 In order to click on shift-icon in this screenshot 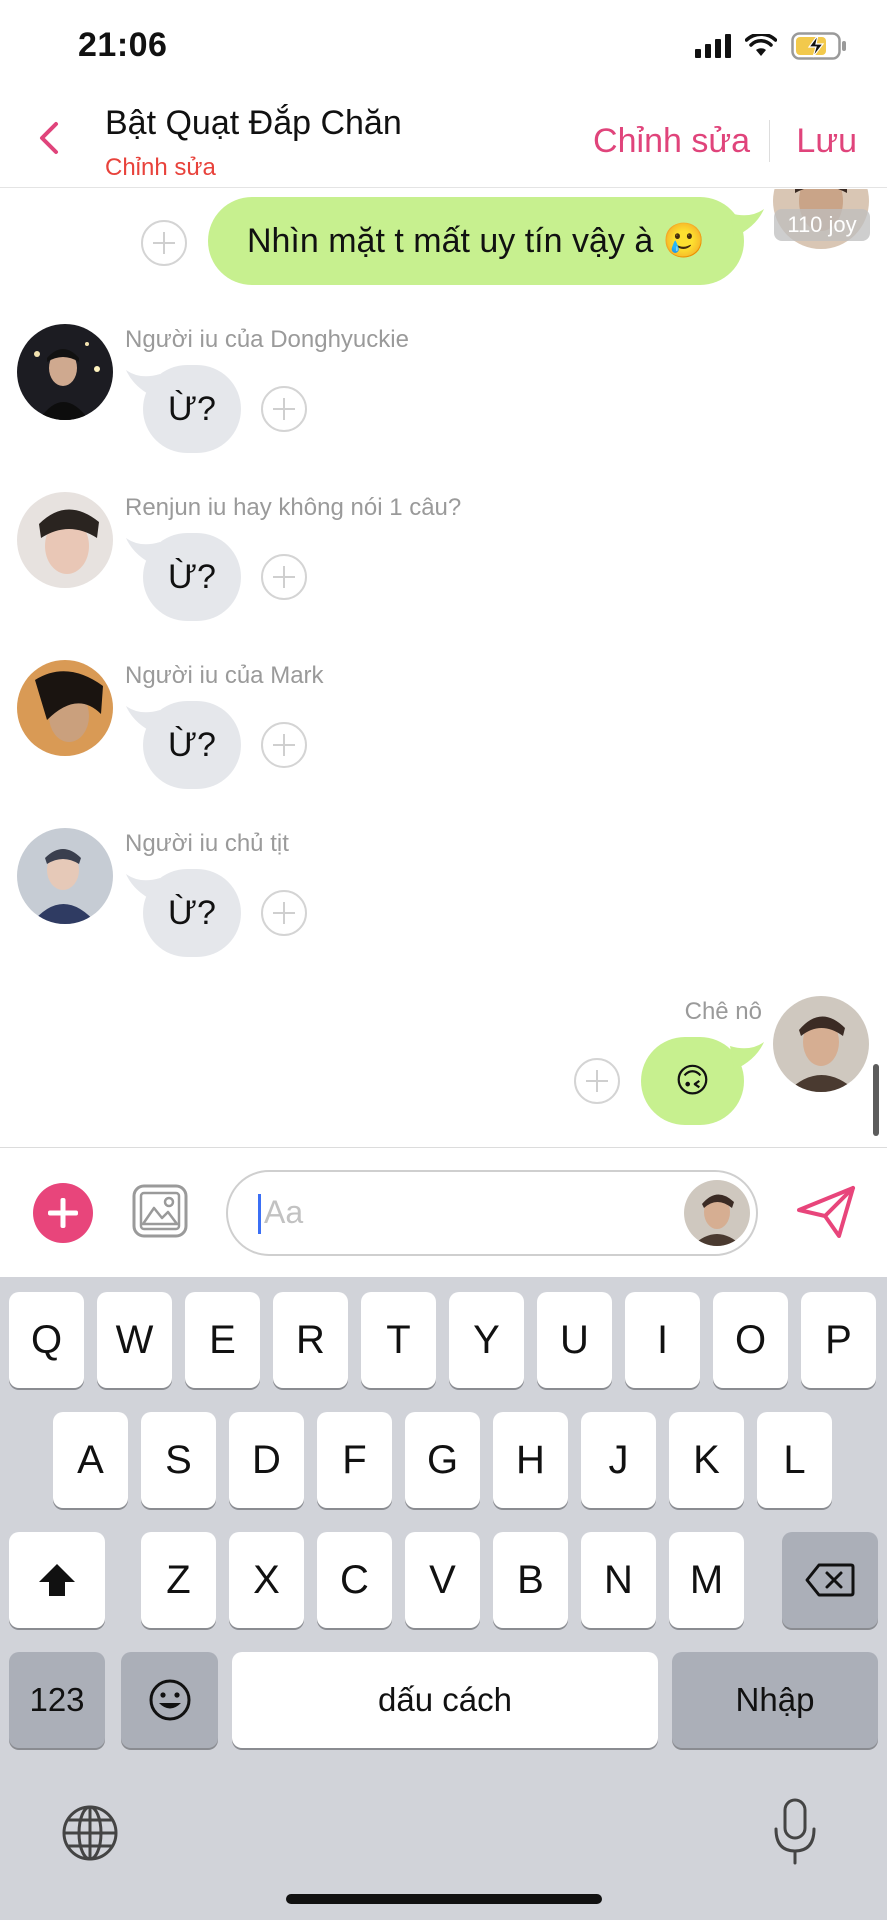, I will do `click(57, 1580)`.